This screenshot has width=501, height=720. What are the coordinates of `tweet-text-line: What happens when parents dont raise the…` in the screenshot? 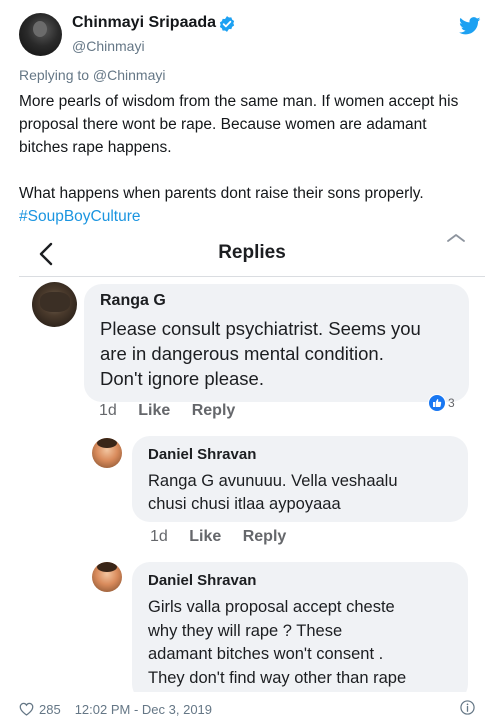 It's located at (221, 193).